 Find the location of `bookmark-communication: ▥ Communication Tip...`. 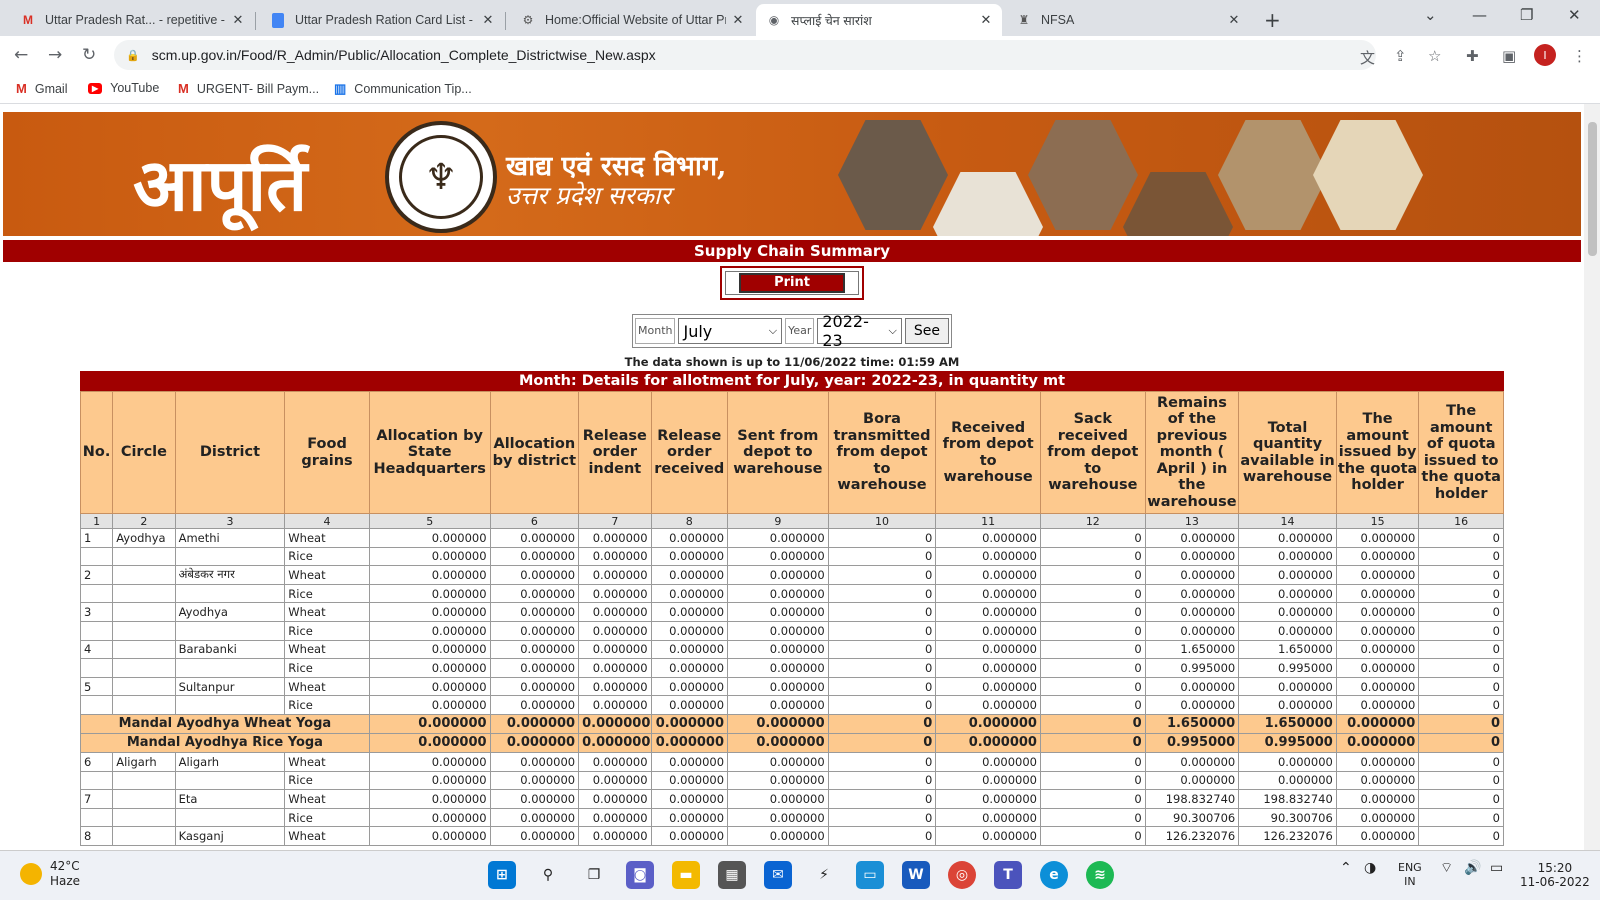

bookmark-communication: ▥ Communication Tip... is located at coordinates (403, 89).